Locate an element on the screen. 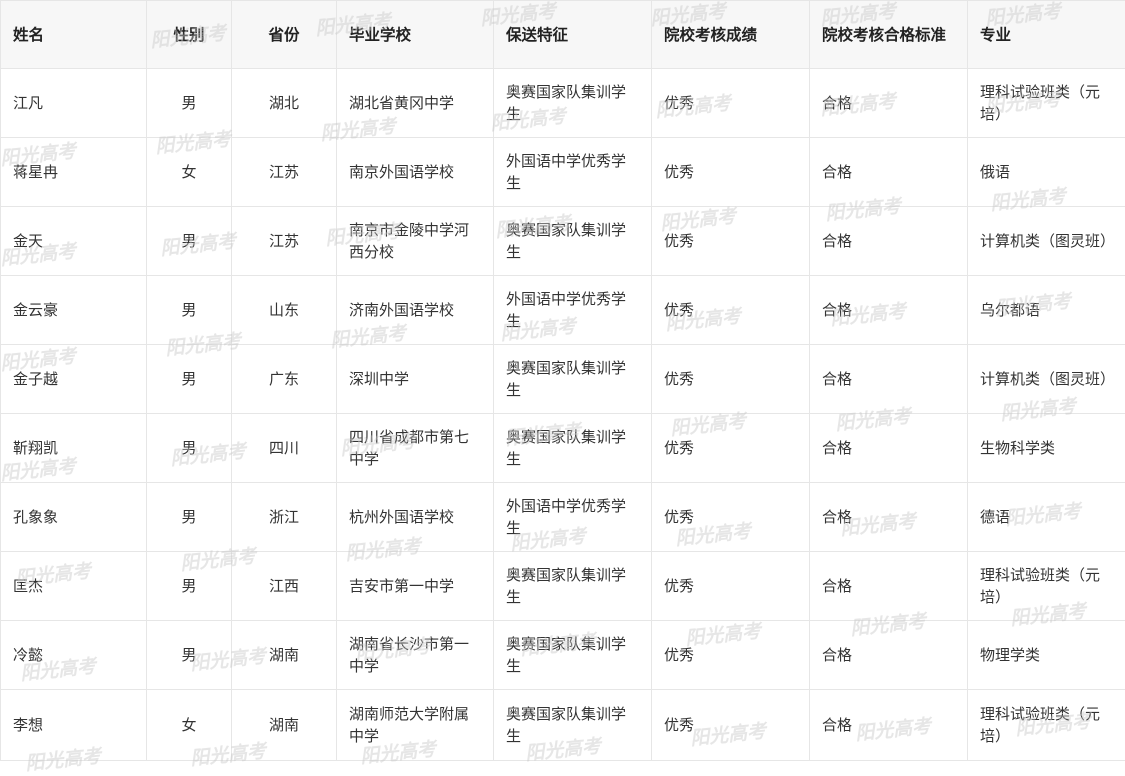  table-row: 靳翔凯男四川四川省成都市第七中学奥赛国家队集训学生优秀合格生物科学类 is located at coordinates (563, 448).